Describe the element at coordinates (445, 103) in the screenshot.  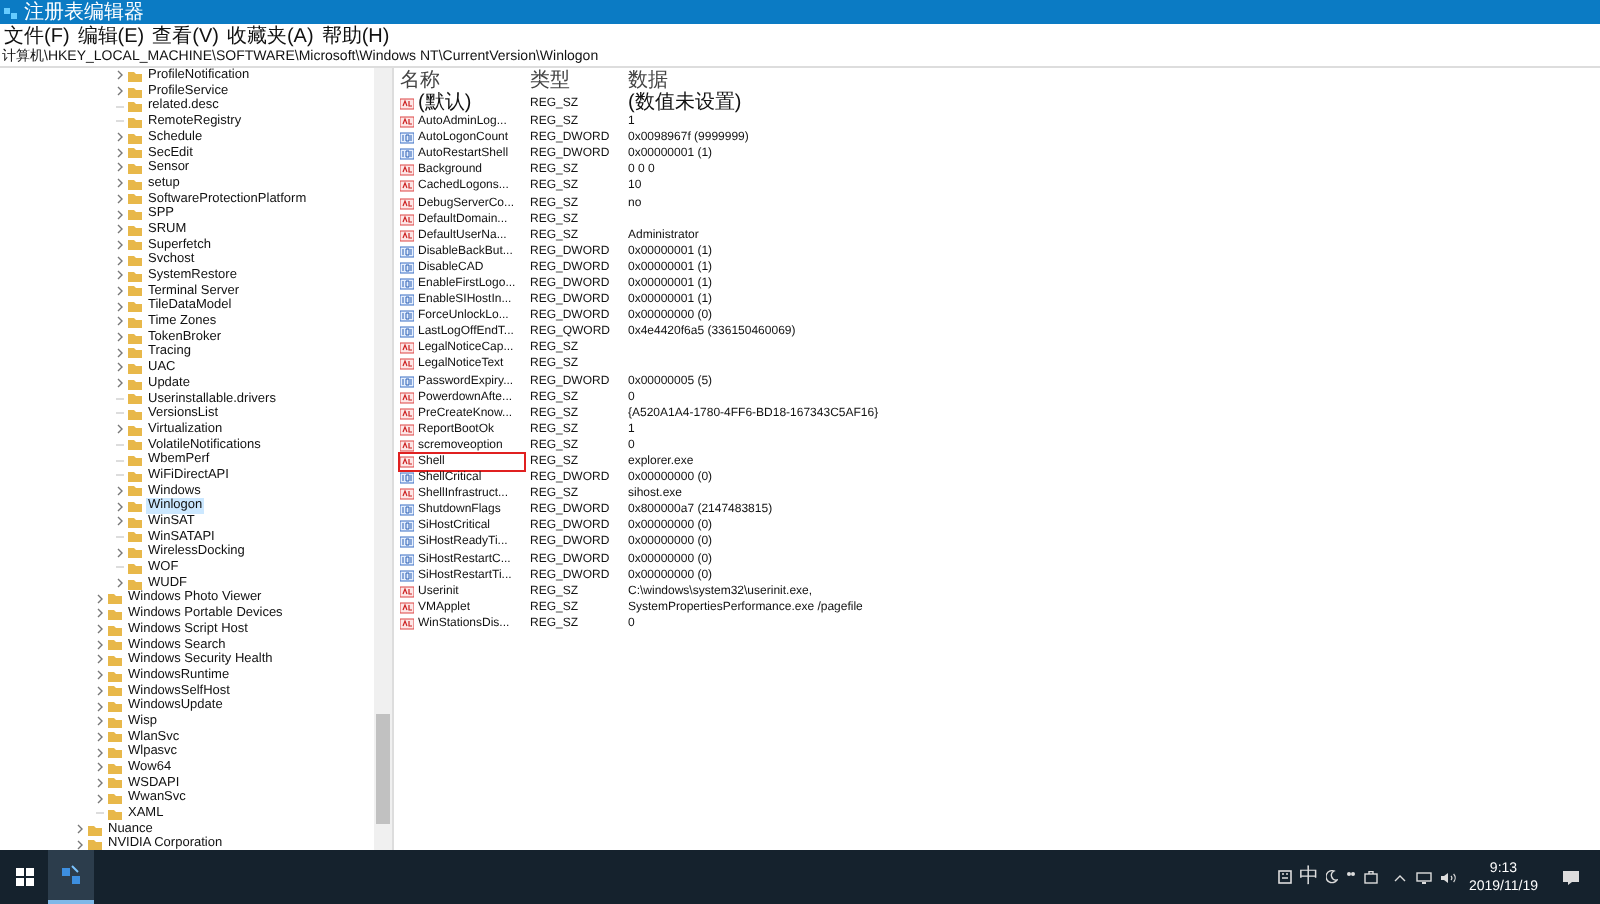
I see `value-name: (默认)` at that location.